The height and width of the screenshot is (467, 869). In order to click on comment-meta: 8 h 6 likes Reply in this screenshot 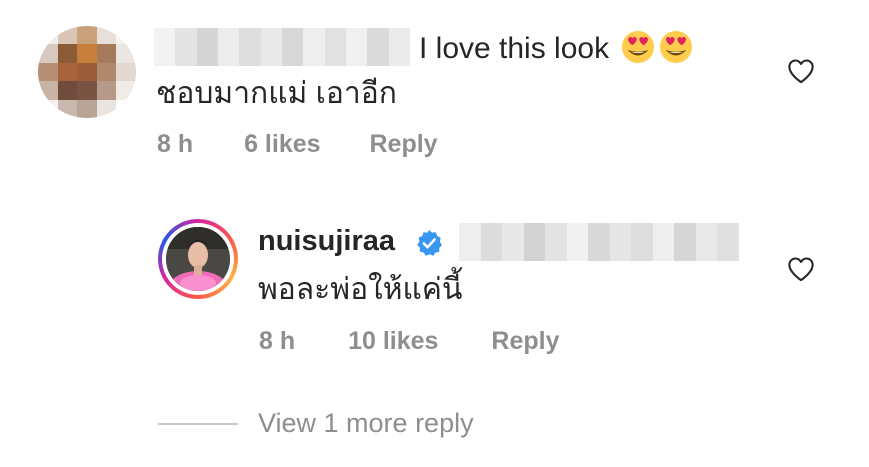, I will do `click(297, 144)`.